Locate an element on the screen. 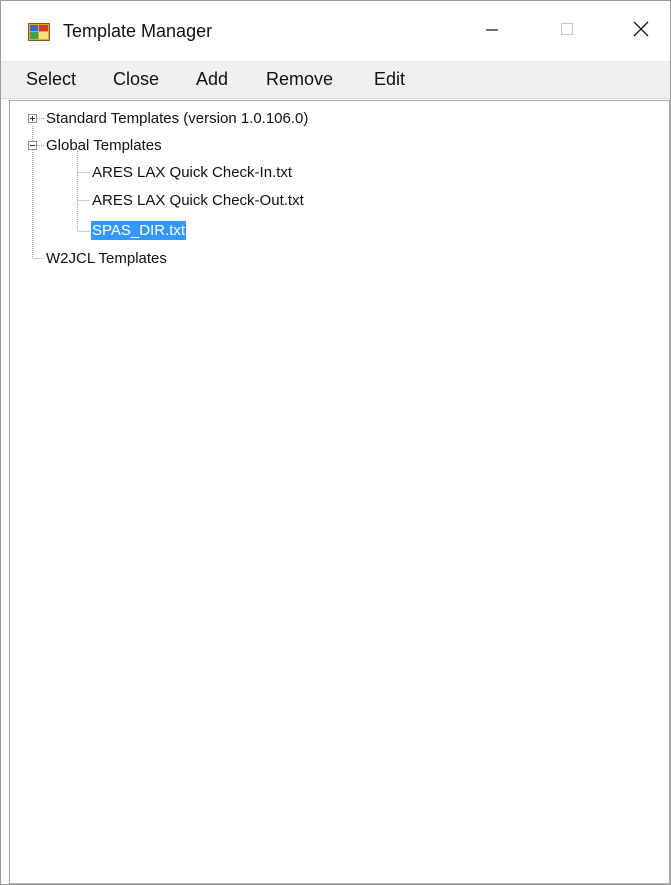 This screenshot has width=671, height=885. minimize-icon is located at coordinates (492, 31).